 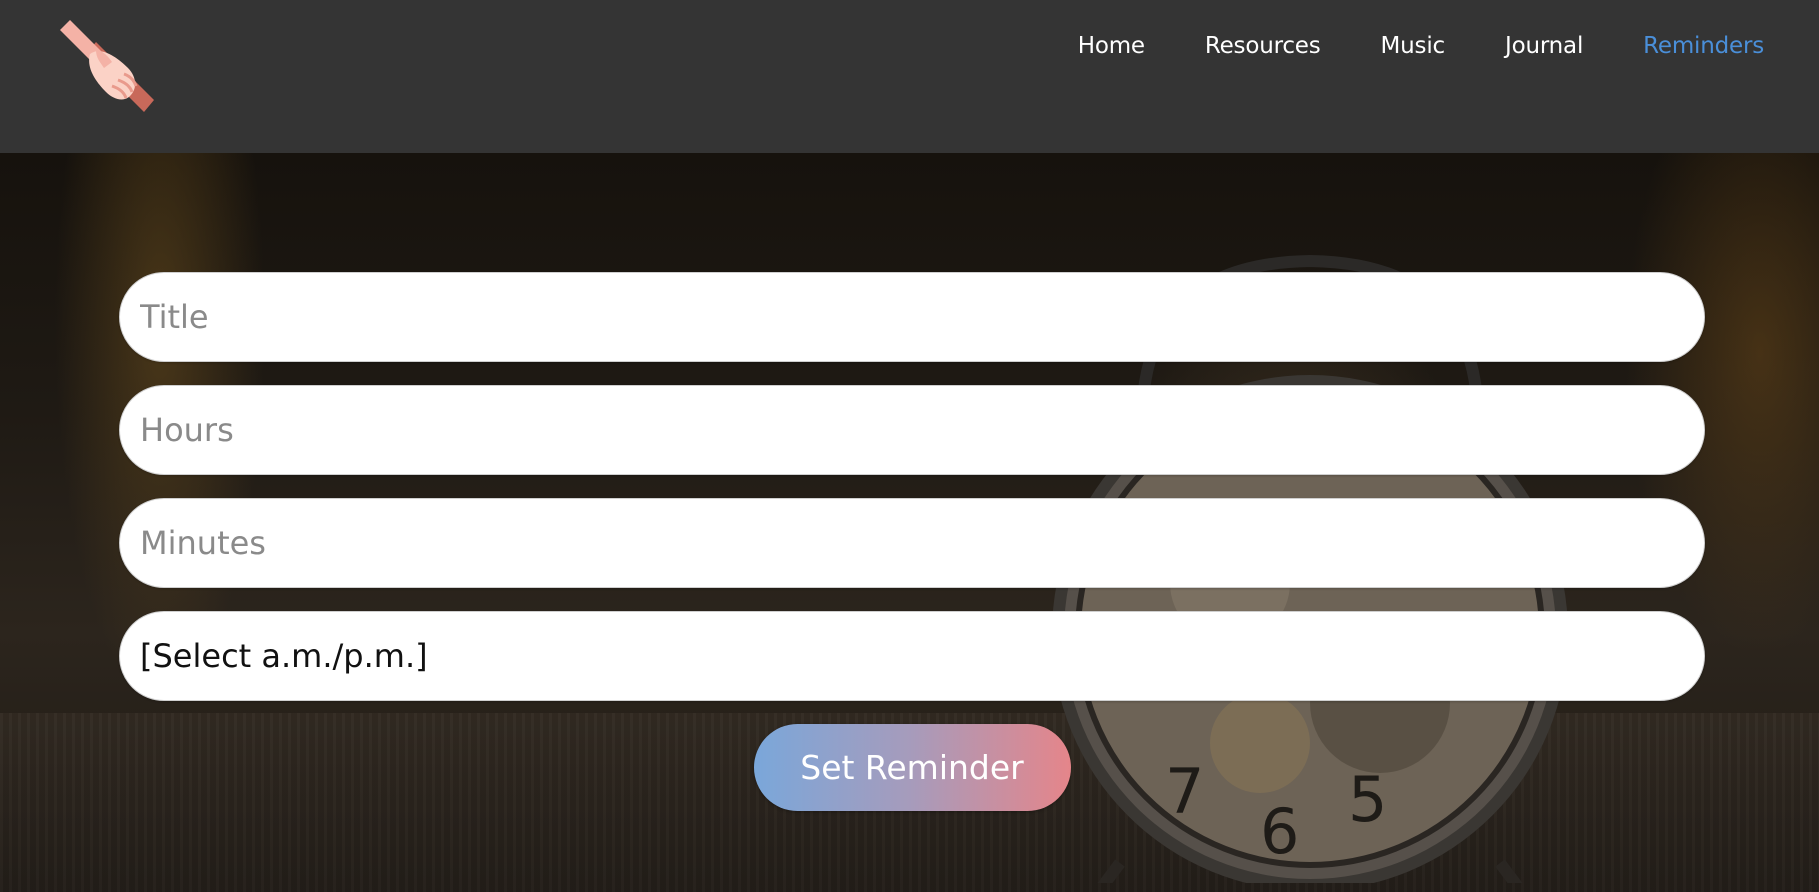 I want to click on main-nav: Home Resources Music Journal Reminders, so click(x=1391, y=46).